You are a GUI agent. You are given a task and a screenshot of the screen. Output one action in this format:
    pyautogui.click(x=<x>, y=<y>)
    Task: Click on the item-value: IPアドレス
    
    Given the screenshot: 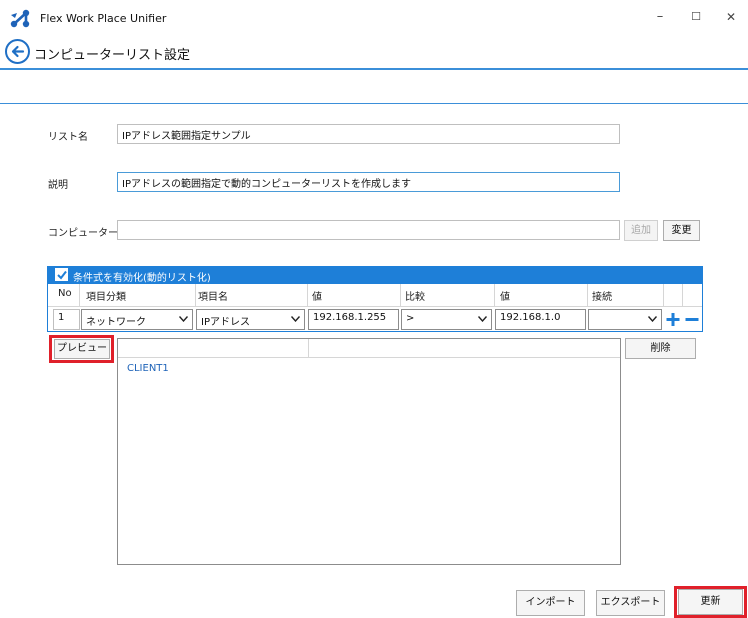 What is the action you would take?
    pyautogui.click(x=225, y=322)
    